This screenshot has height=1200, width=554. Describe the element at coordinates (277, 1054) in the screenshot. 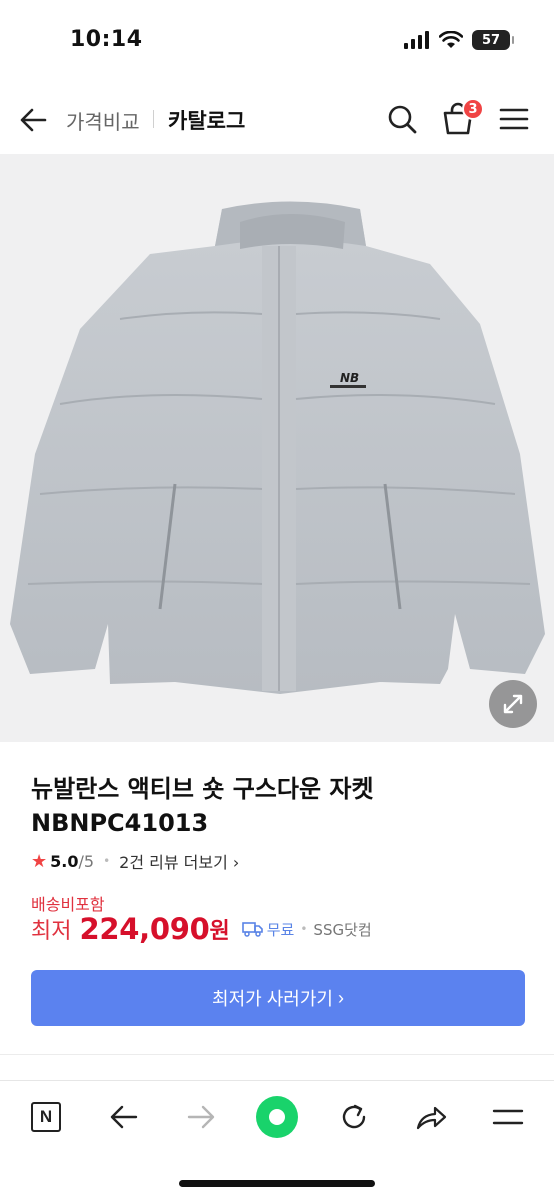

I see `section-divider` at that location.